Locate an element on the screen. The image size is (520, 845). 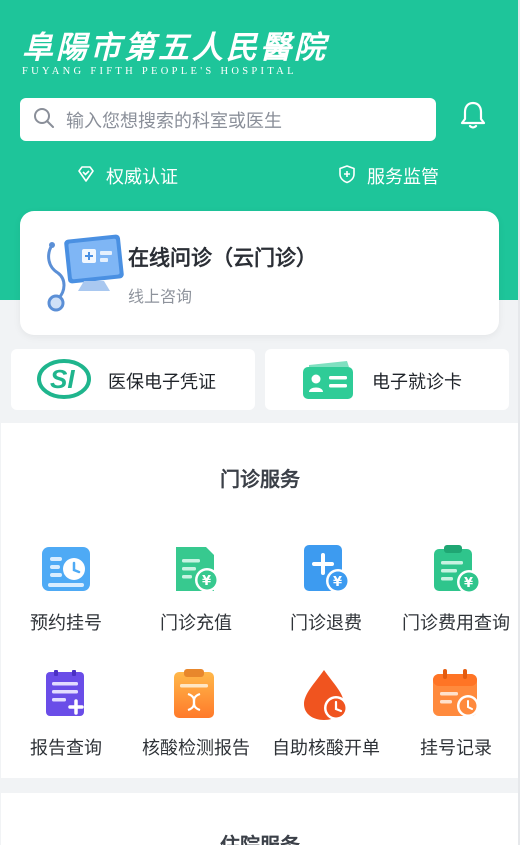
service-label: 核酸检测报告 is located at coordinates (196, 748).